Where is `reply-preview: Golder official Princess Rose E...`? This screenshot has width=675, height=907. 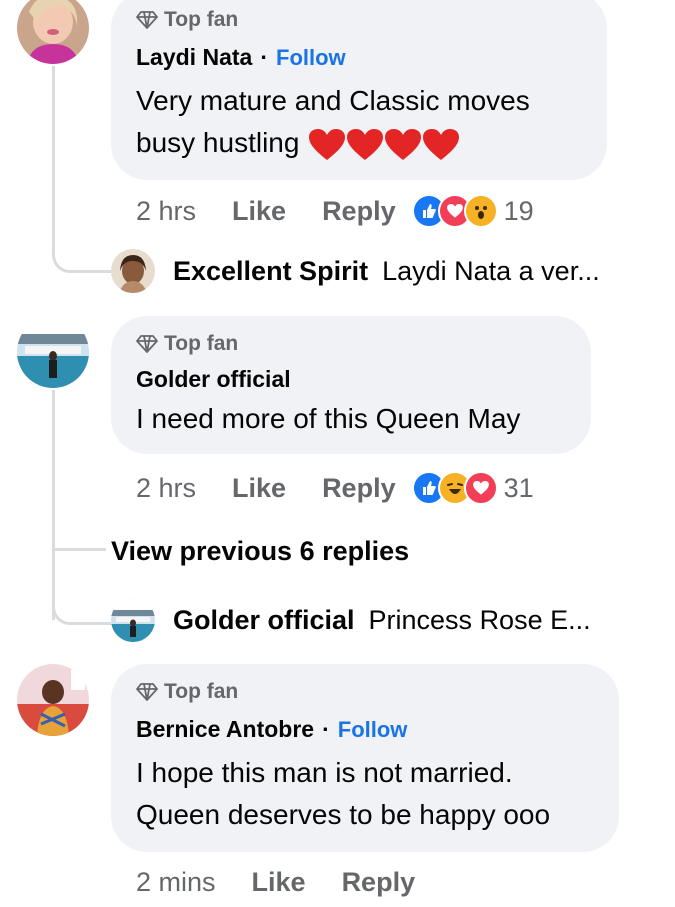 reply-preview: Golder official Princess Rose E... is located at coordinates (351, 620).